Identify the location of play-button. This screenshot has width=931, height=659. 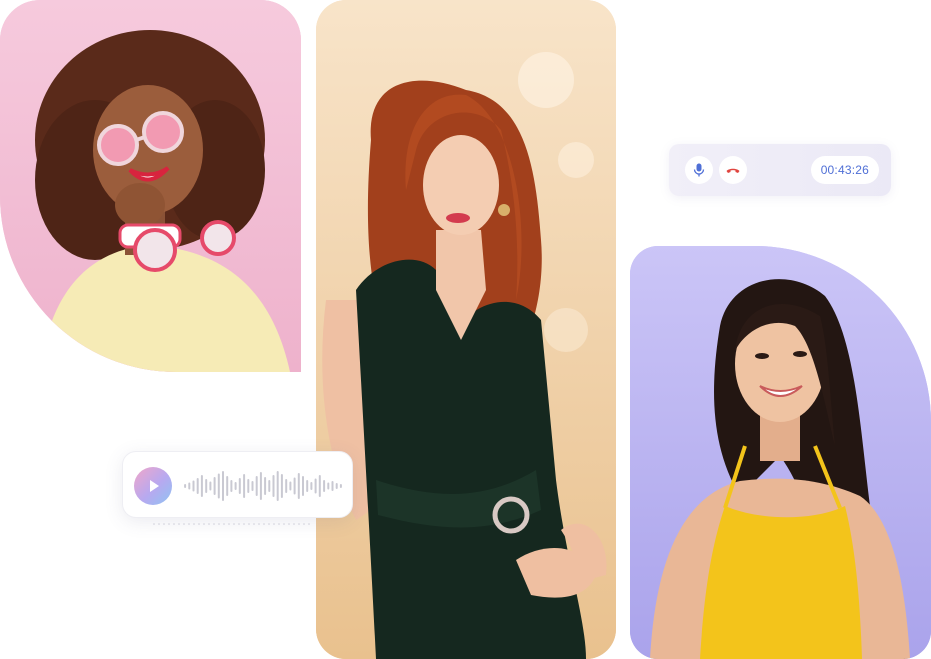
(153, 486).